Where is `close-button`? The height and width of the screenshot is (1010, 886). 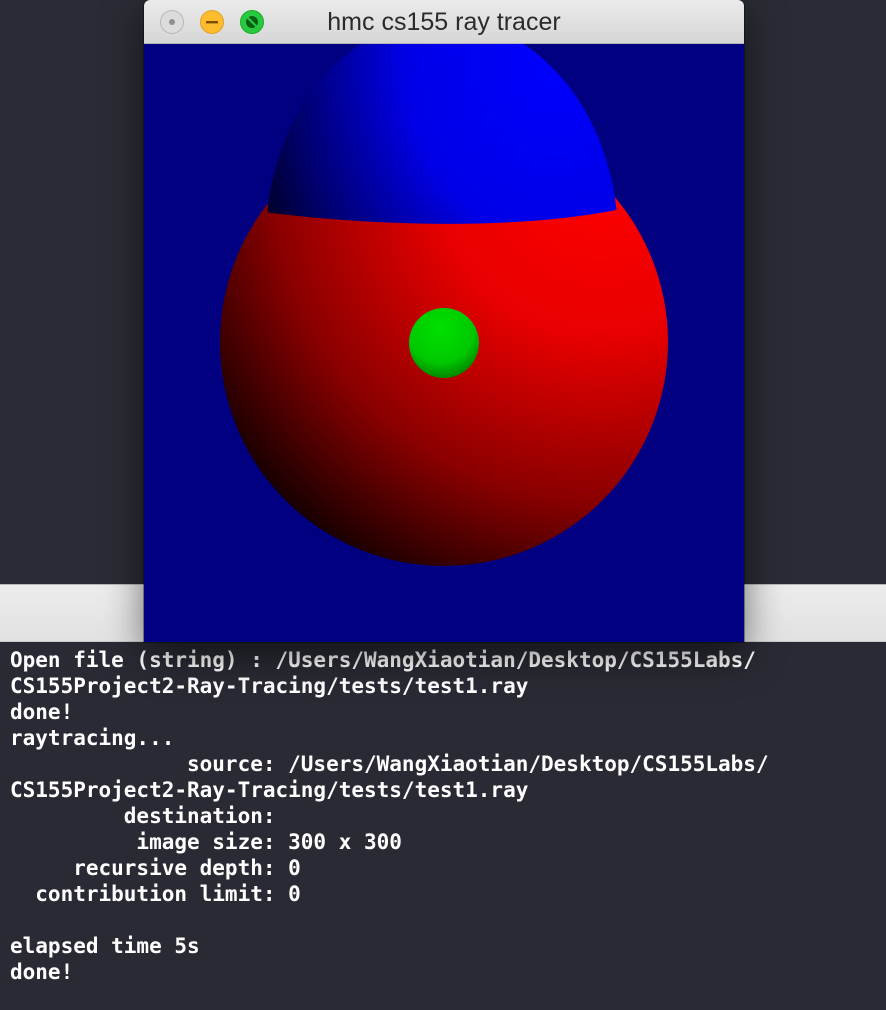
close-button is located at coordinates (172, 22).